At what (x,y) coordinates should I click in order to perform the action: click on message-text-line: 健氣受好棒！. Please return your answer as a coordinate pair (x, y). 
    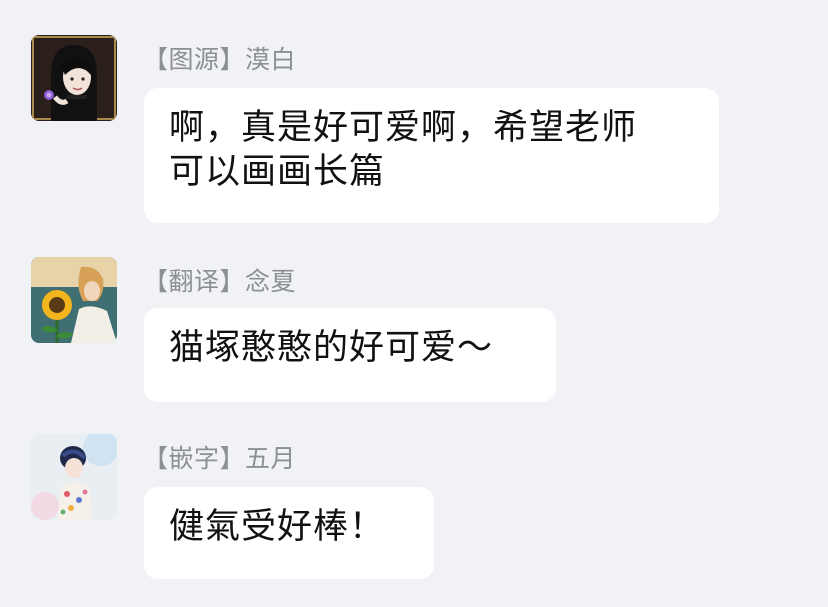
    Looking at the image, I should click on (277, 527).